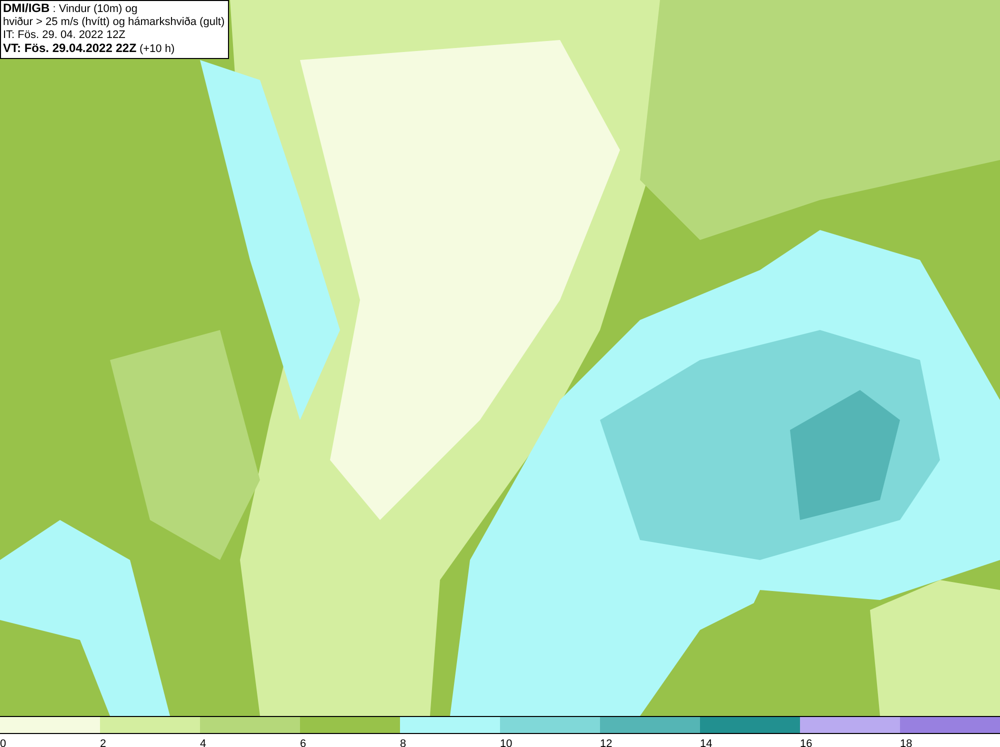 This screenshot has height=747, width=1000. I want to click on legend-label: 14, so click(706, 742).